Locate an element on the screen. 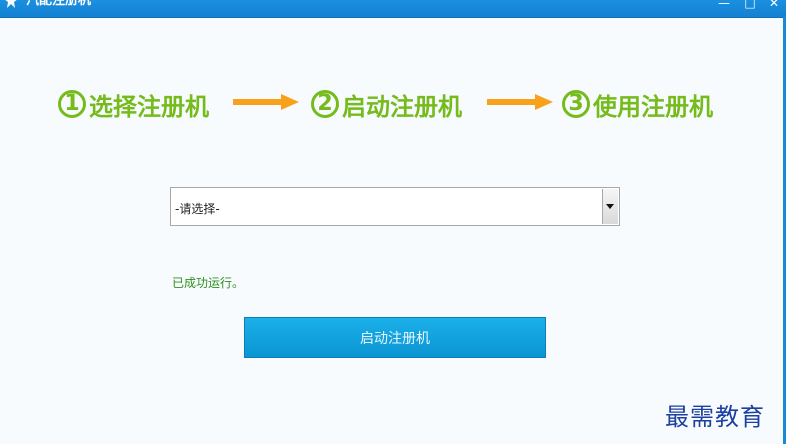 This screenshot has height=444, width=786. status-message: 已成功运行。 is located at coordinates (208, 283).